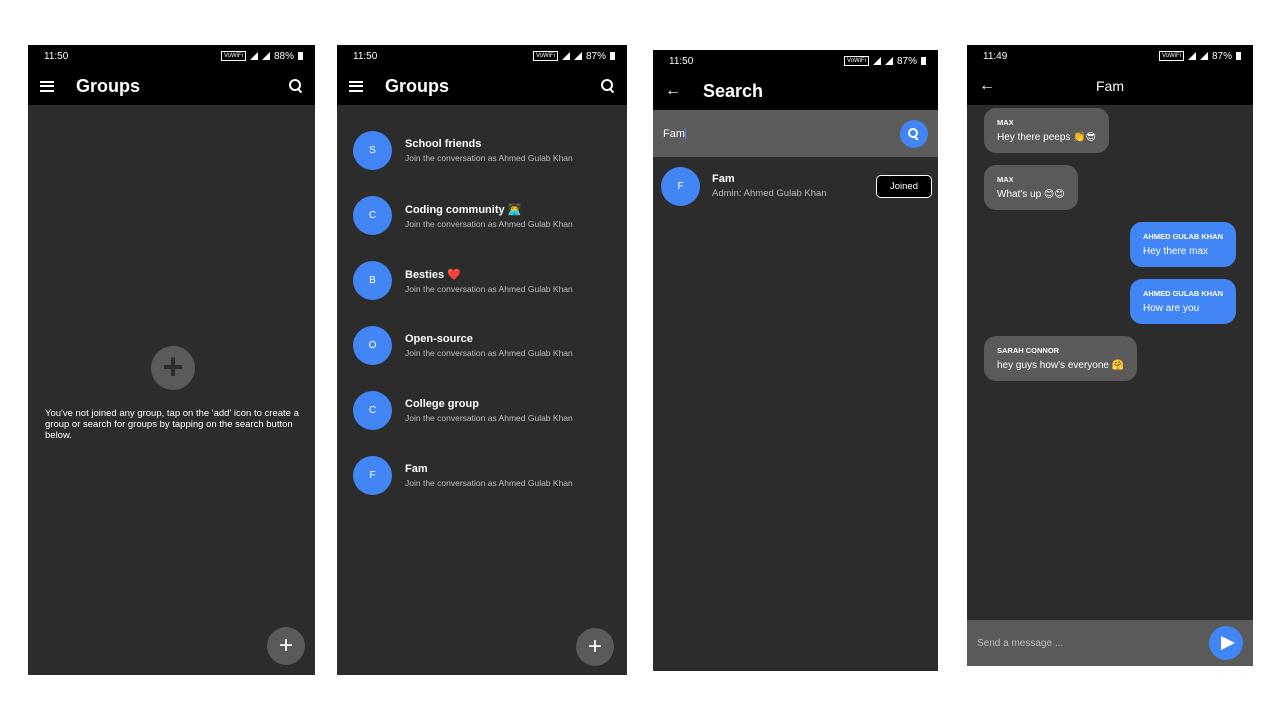  I want to click on group-name: College group, so click(442, 404).